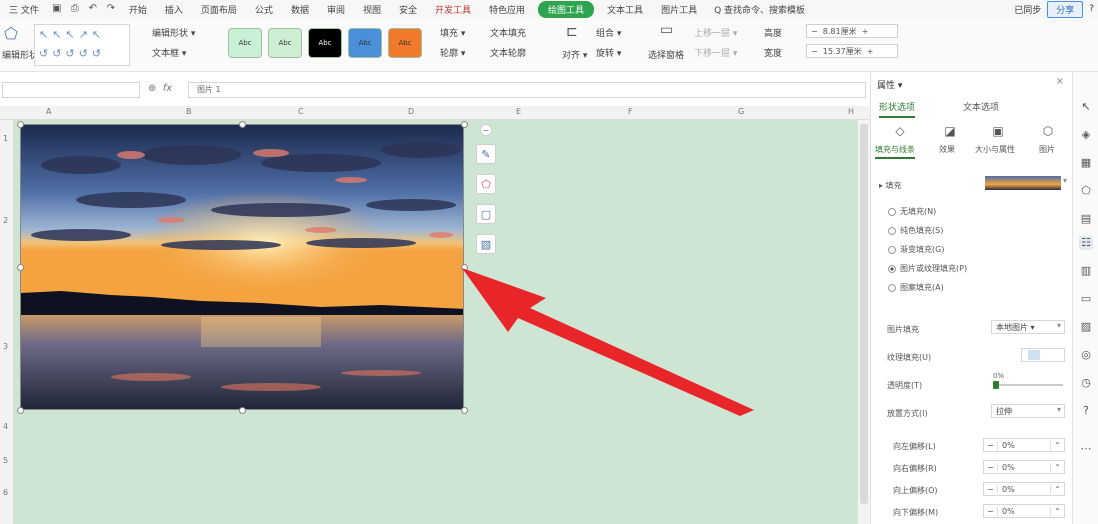 This screenshot has height=524, width=1098. What do you see at coordinates (452, 32) in the screenshot?
I see `fill-button: 填充 ▾` at bounding box center [452, 32].